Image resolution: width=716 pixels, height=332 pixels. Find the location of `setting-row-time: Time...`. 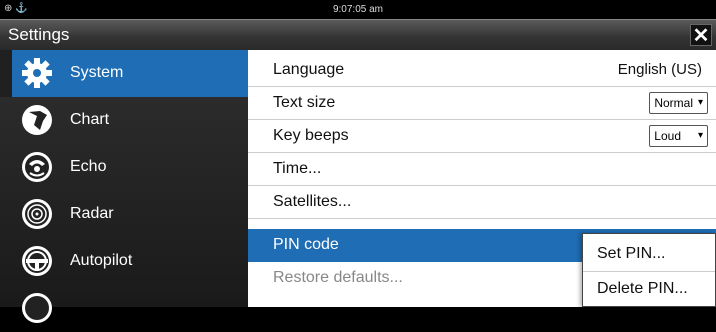

setting-row-time: Time... is located at coordinates (482, 169).